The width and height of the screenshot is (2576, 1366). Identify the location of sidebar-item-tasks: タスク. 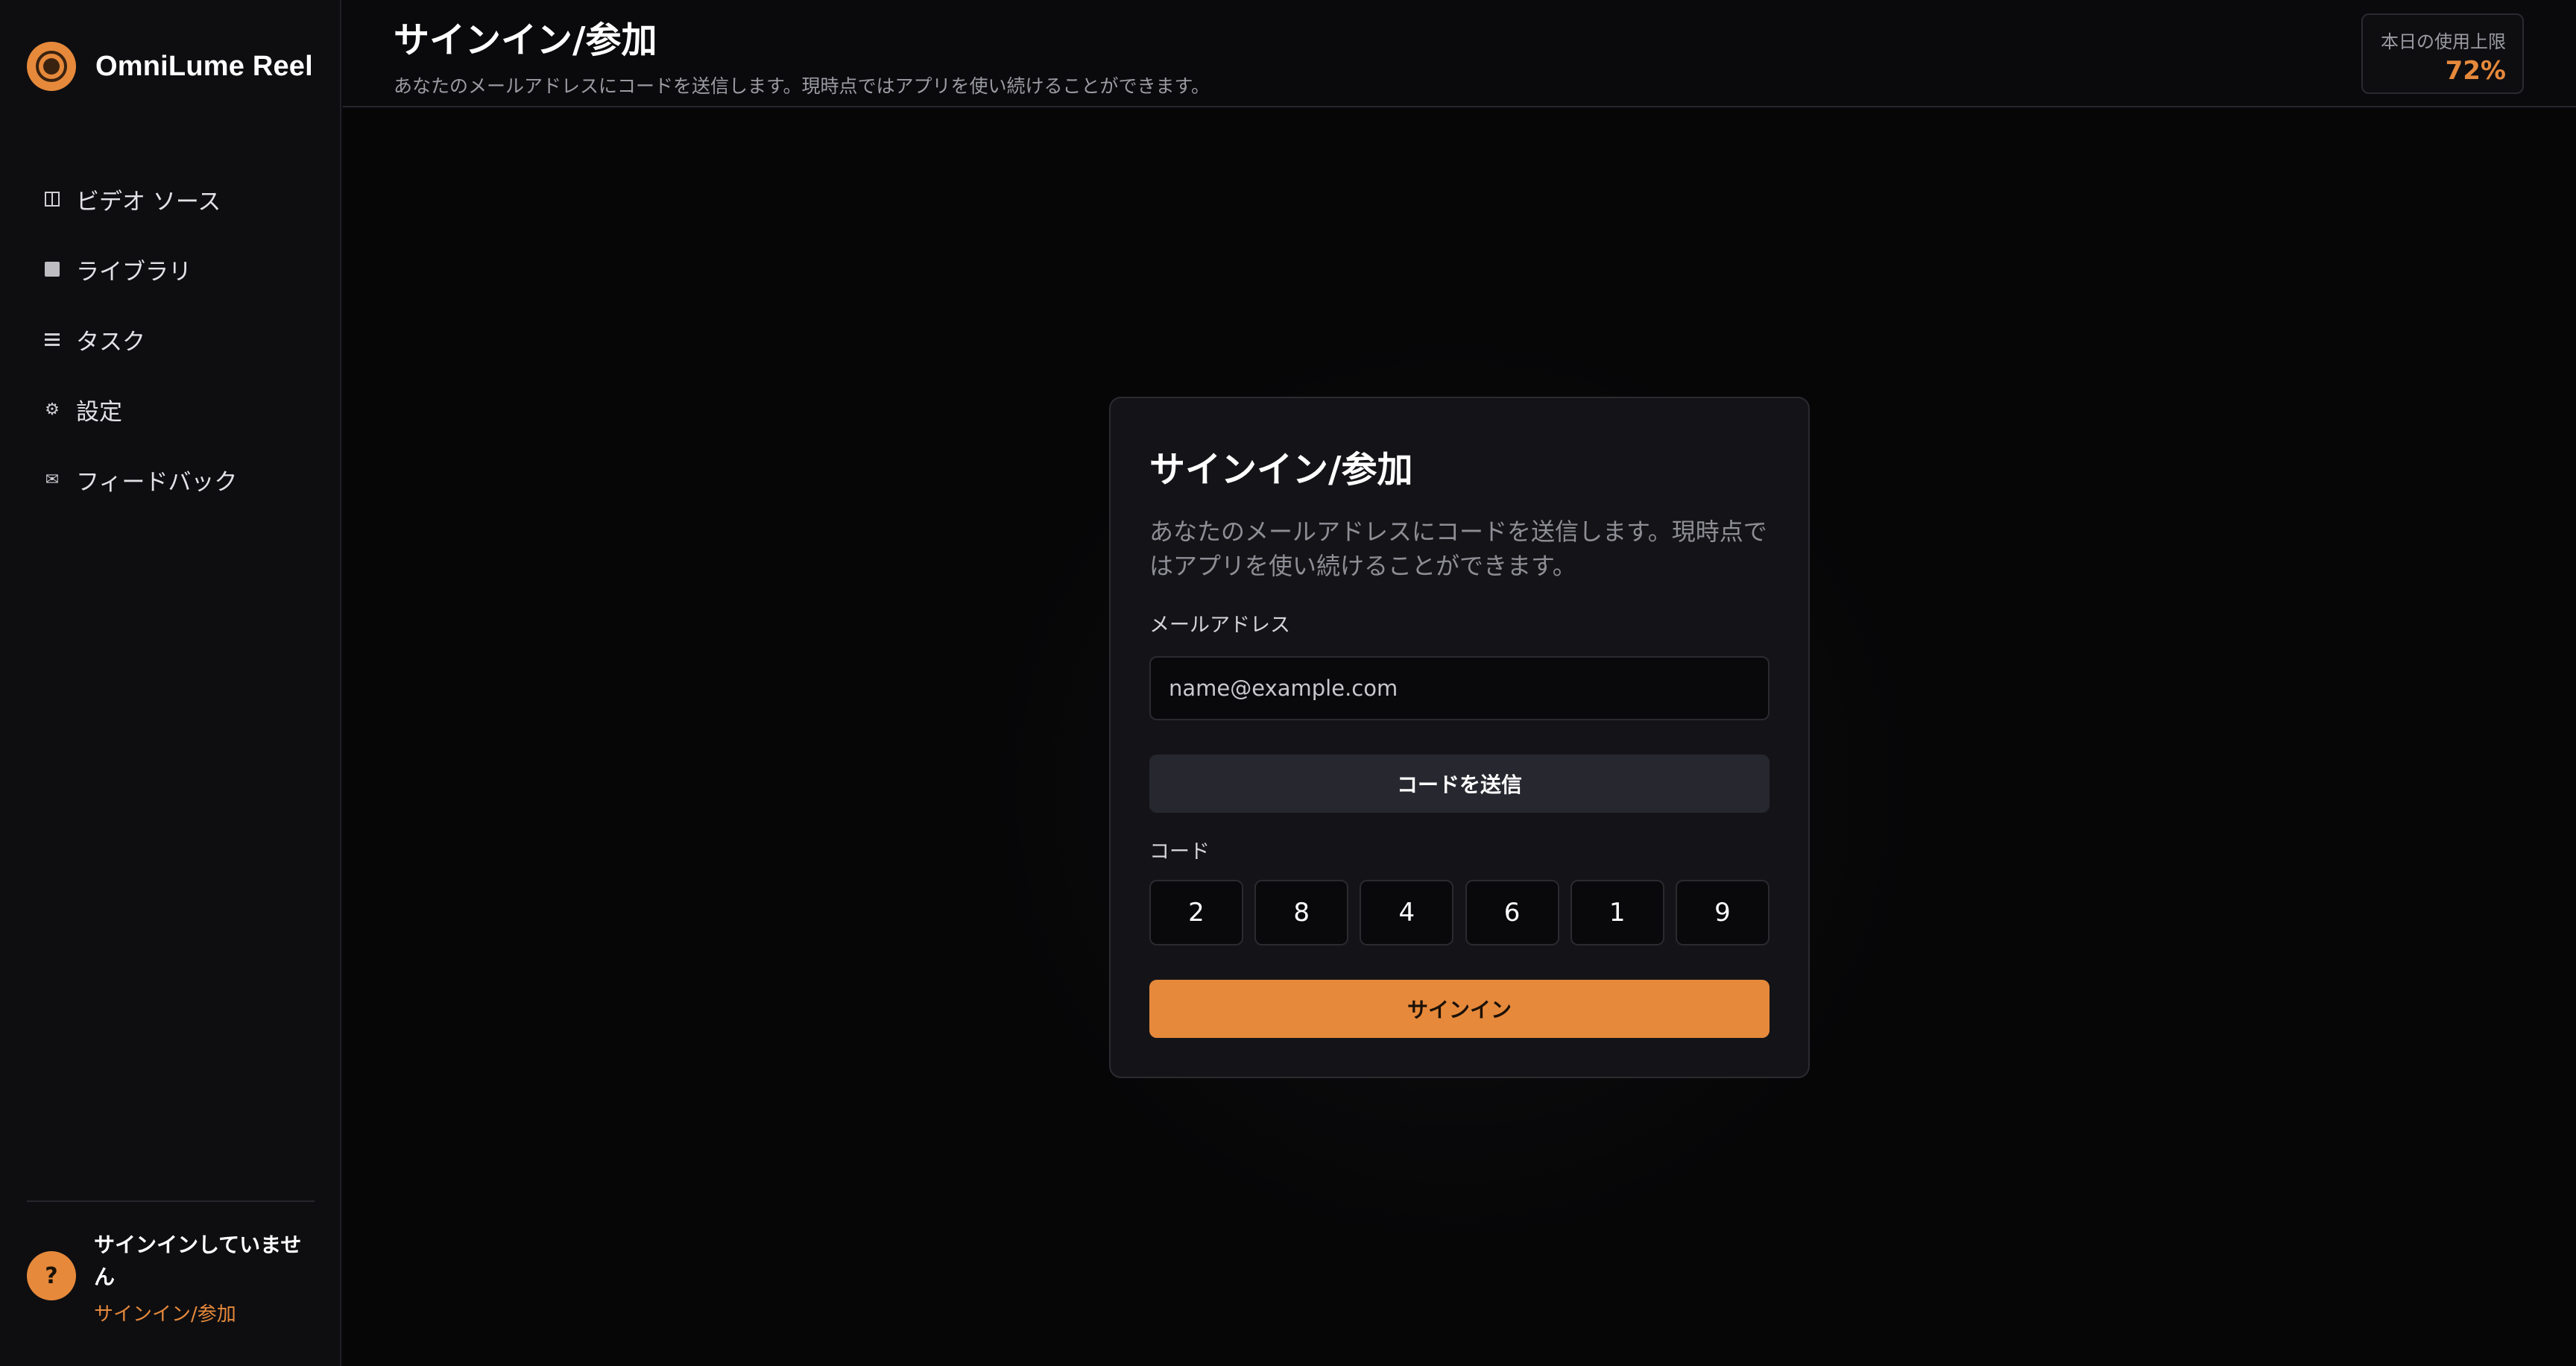
(172, 339).